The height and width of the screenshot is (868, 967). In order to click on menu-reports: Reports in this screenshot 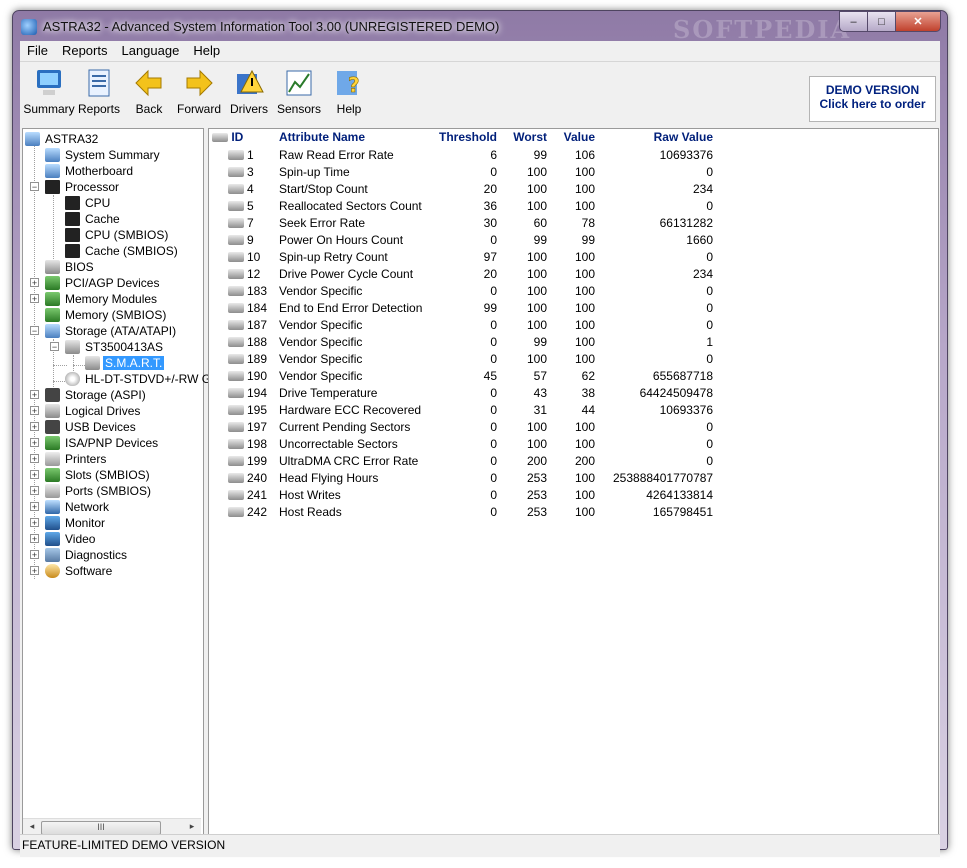, I will do `click(85, 51)`.